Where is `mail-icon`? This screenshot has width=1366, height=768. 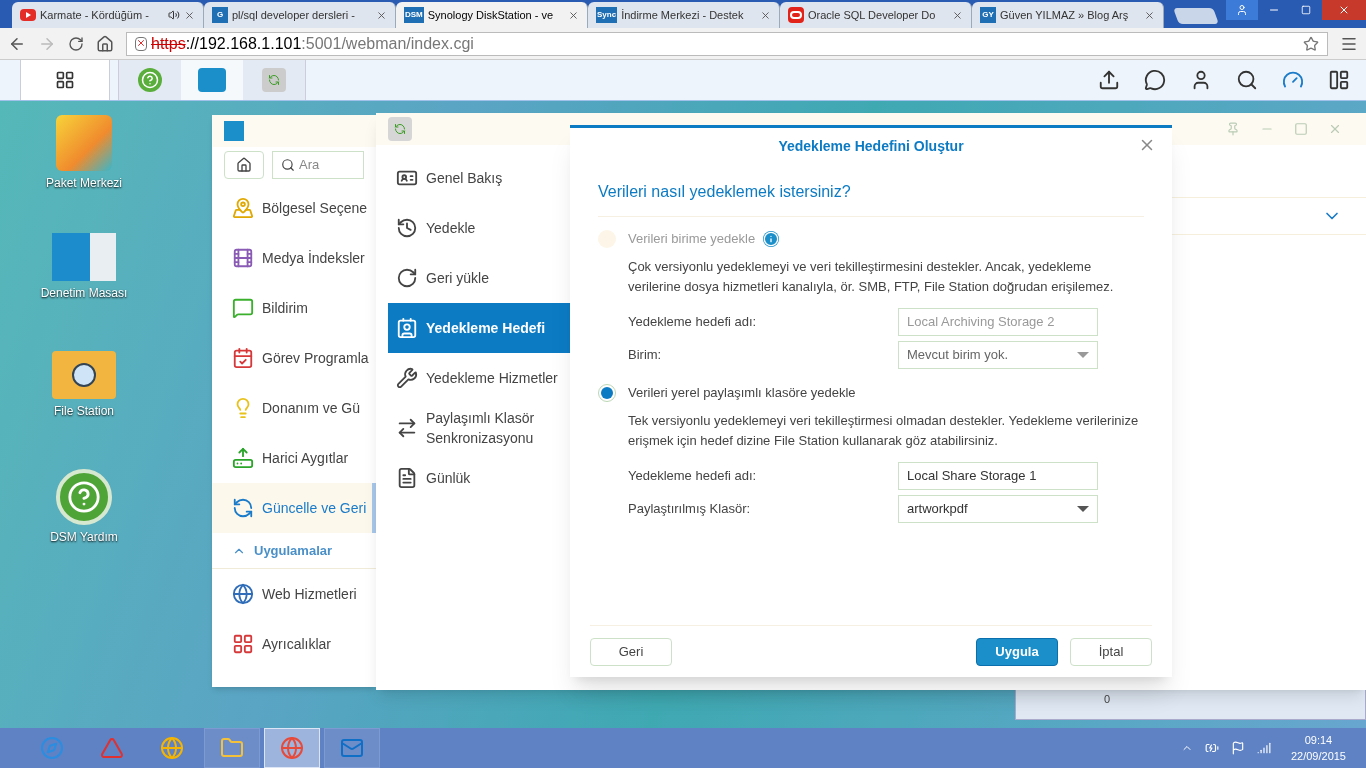 mail-icon is located at coordinates (352, 748).